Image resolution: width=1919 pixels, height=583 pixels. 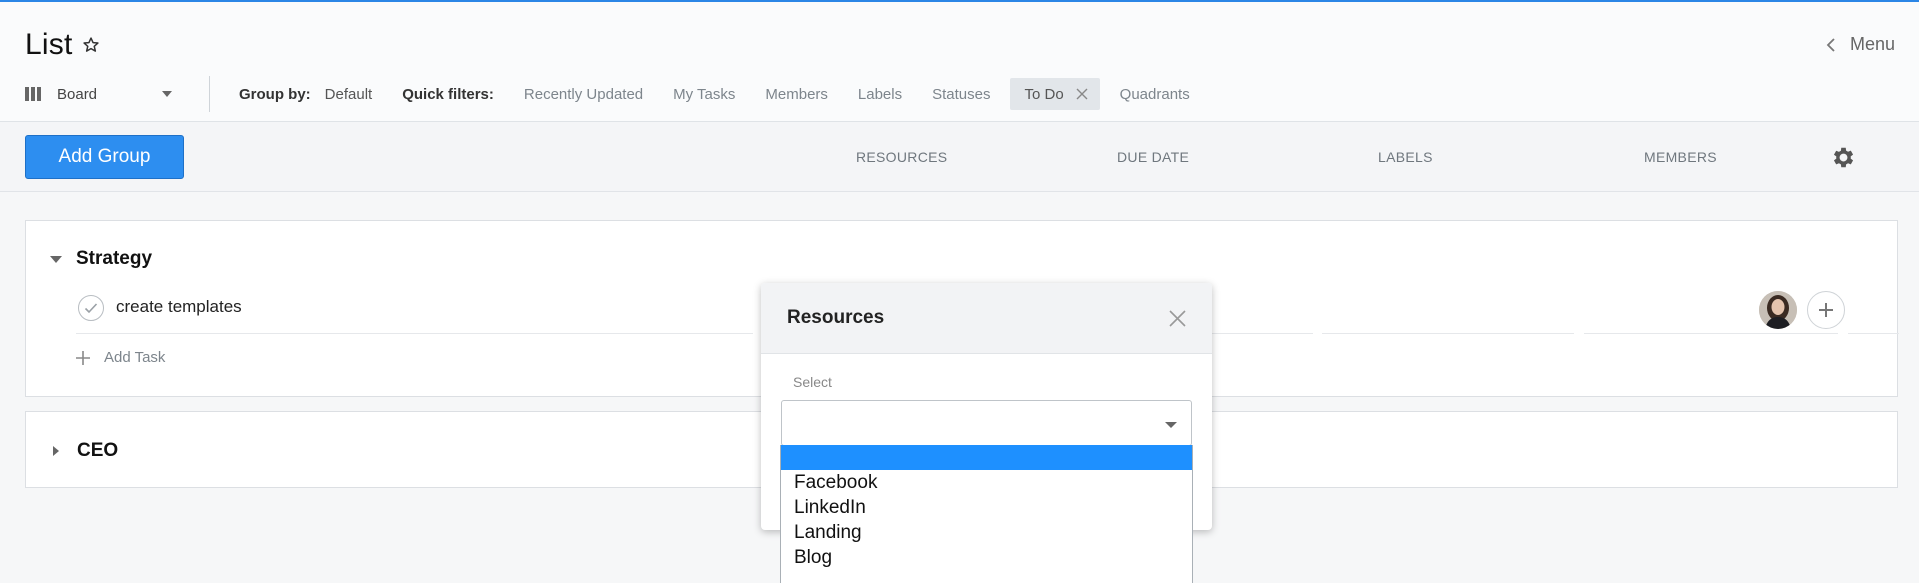 What do you see at coordinates (102, 94) in the screenshot?
I see `view-selector: Board` at bounding box center [102, 94].